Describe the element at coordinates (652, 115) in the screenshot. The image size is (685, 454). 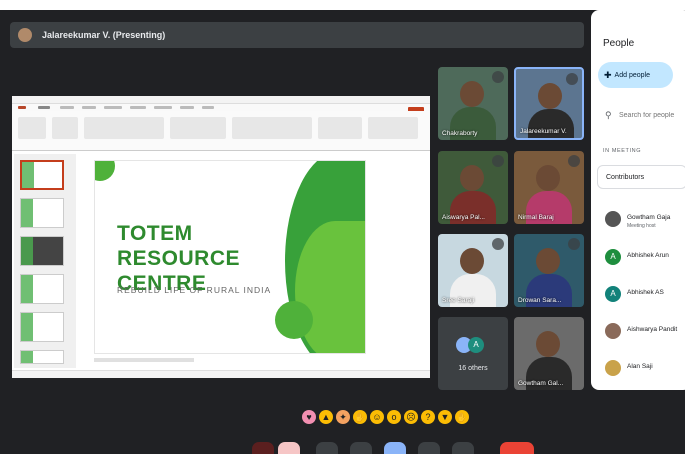
I see `search-people-input` at that location.